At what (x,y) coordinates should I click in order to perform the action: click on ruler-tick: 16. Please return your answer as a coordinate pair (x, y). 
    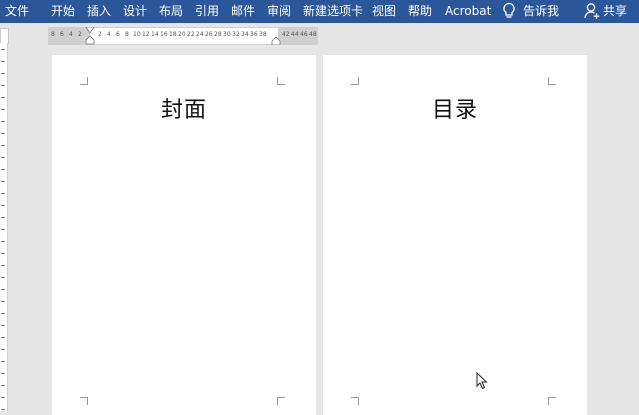
    Looking at the image, I should click on (164, 34).